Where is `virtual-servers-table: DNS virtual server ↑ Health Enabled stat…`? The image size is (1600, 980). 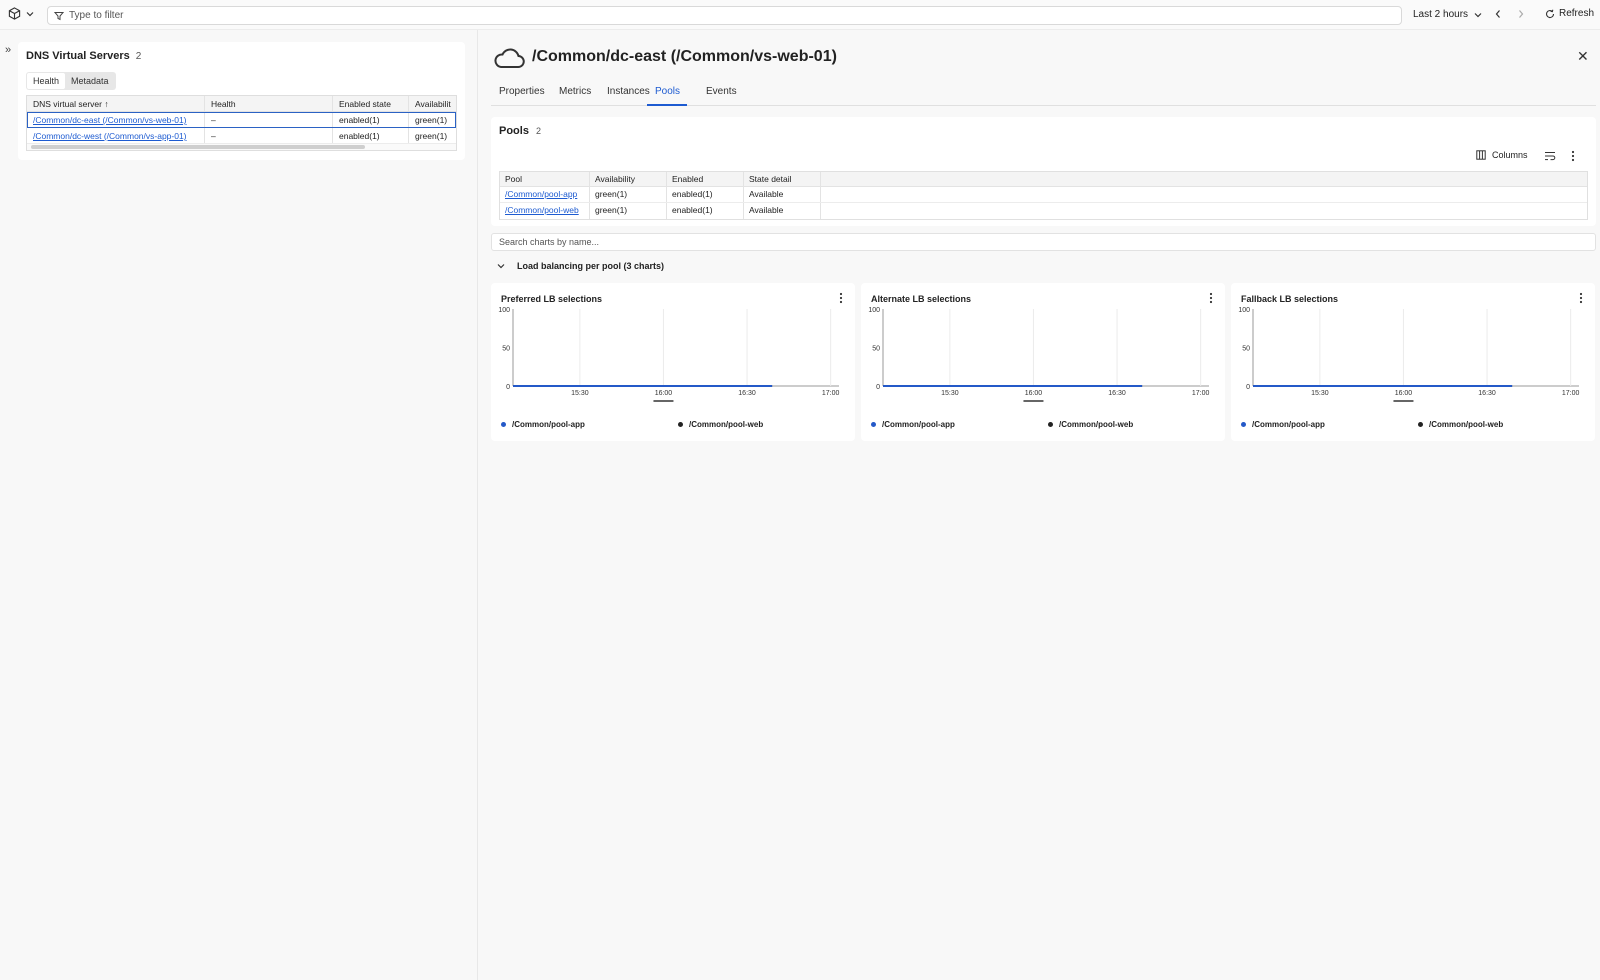 virtual-servers-table: DNS virtual server ↑ Health Enabled stat… is located at coordinates (241, 123).